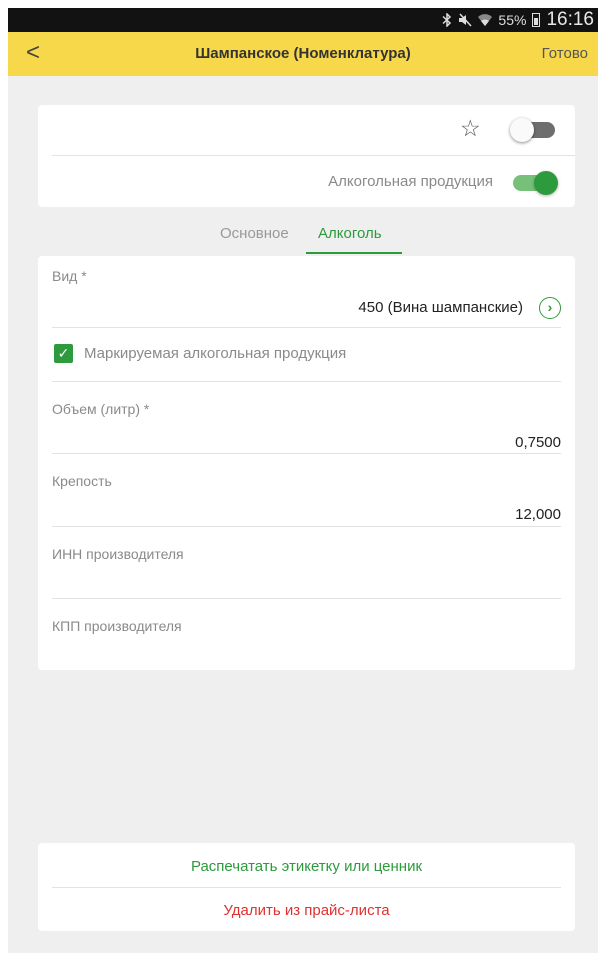 The image size is (600, 957). I want to click on vid-label: Вид *, so click(69, 276).